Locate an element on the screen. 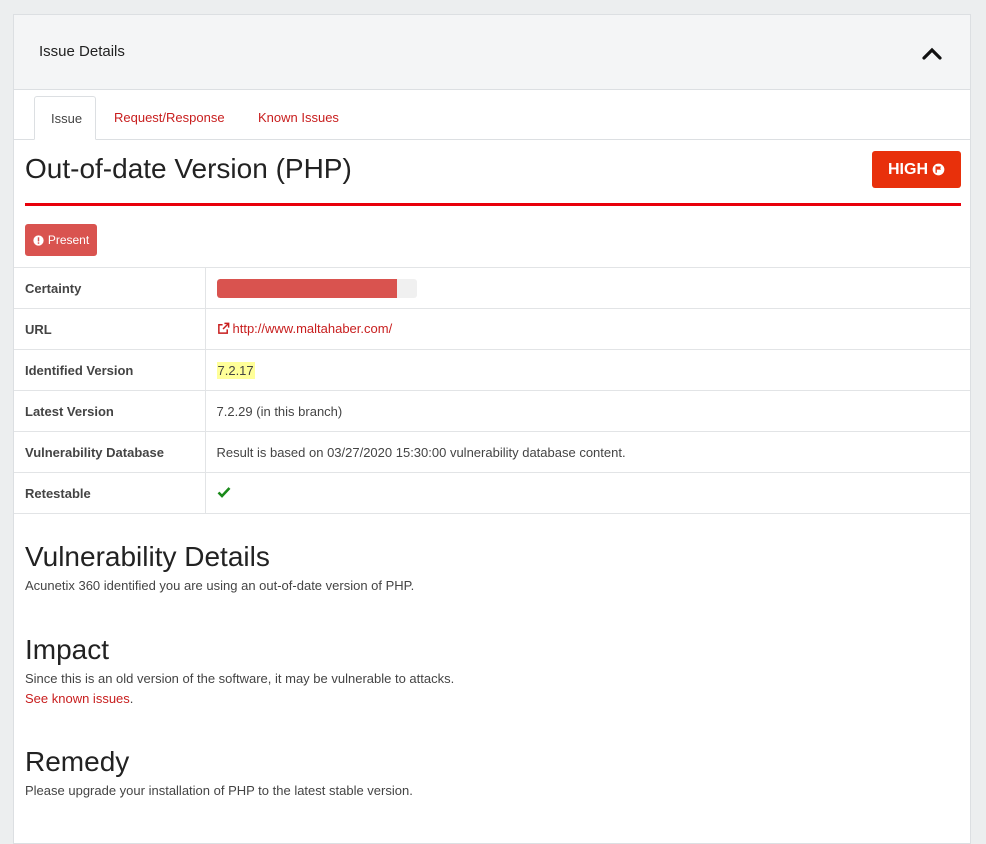 The width and height of the screenshot is (986, 844). impact-heading: Impact is located at coordinates (67, 649).